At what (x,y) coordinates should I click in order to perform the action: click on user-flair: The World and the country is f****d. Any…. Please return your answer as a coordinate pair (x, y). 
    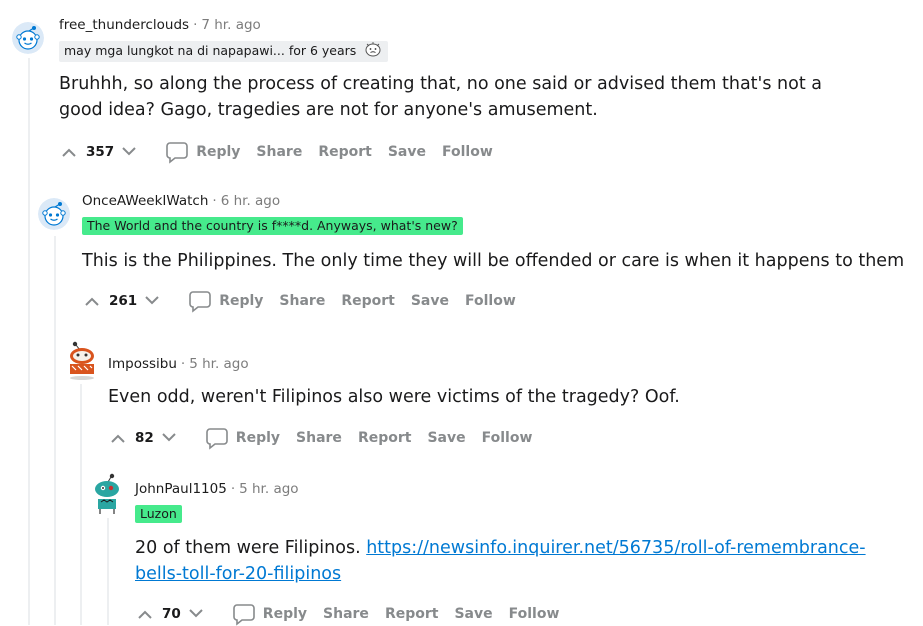
    Looking at the image, I should click on (272, 226).